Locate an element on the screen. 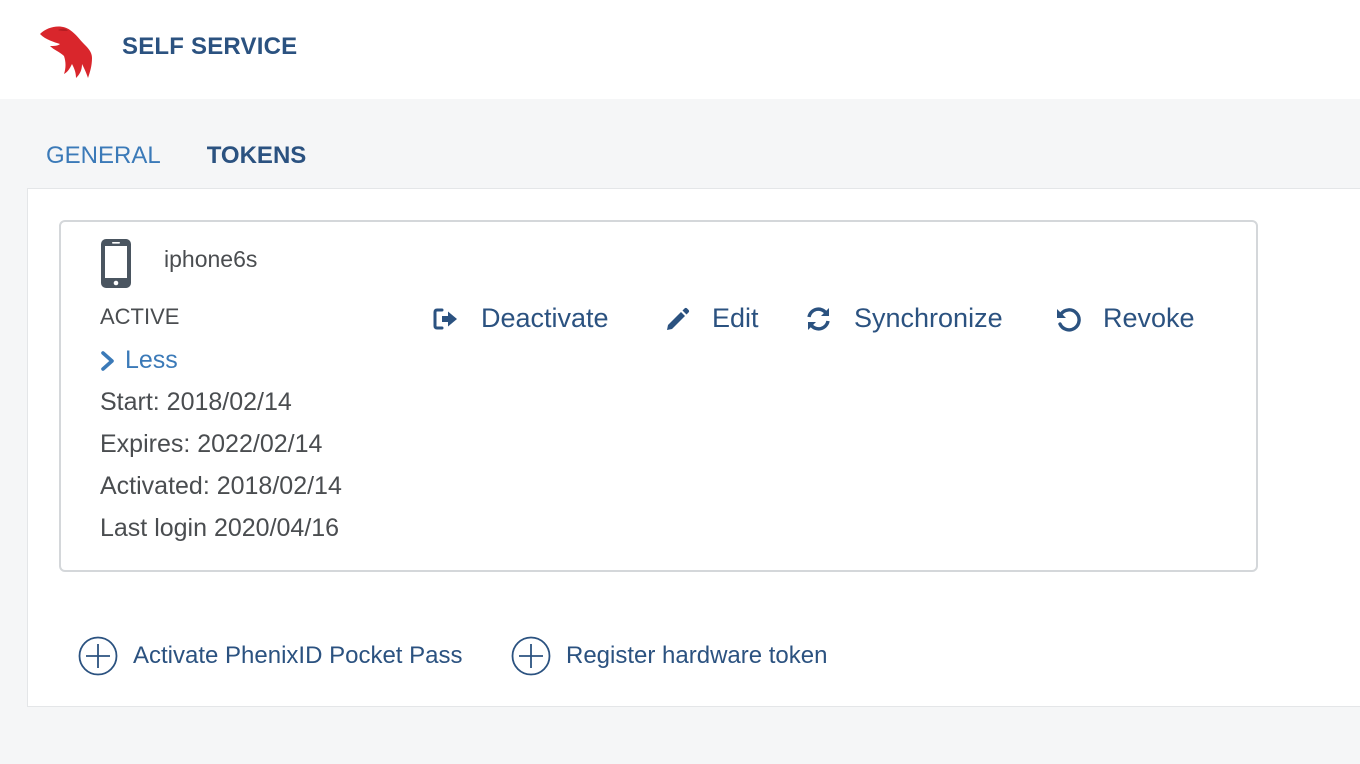 The width and height of the screenshot is (1360, 764). refresh-icon is located at coordinates (818, 318).